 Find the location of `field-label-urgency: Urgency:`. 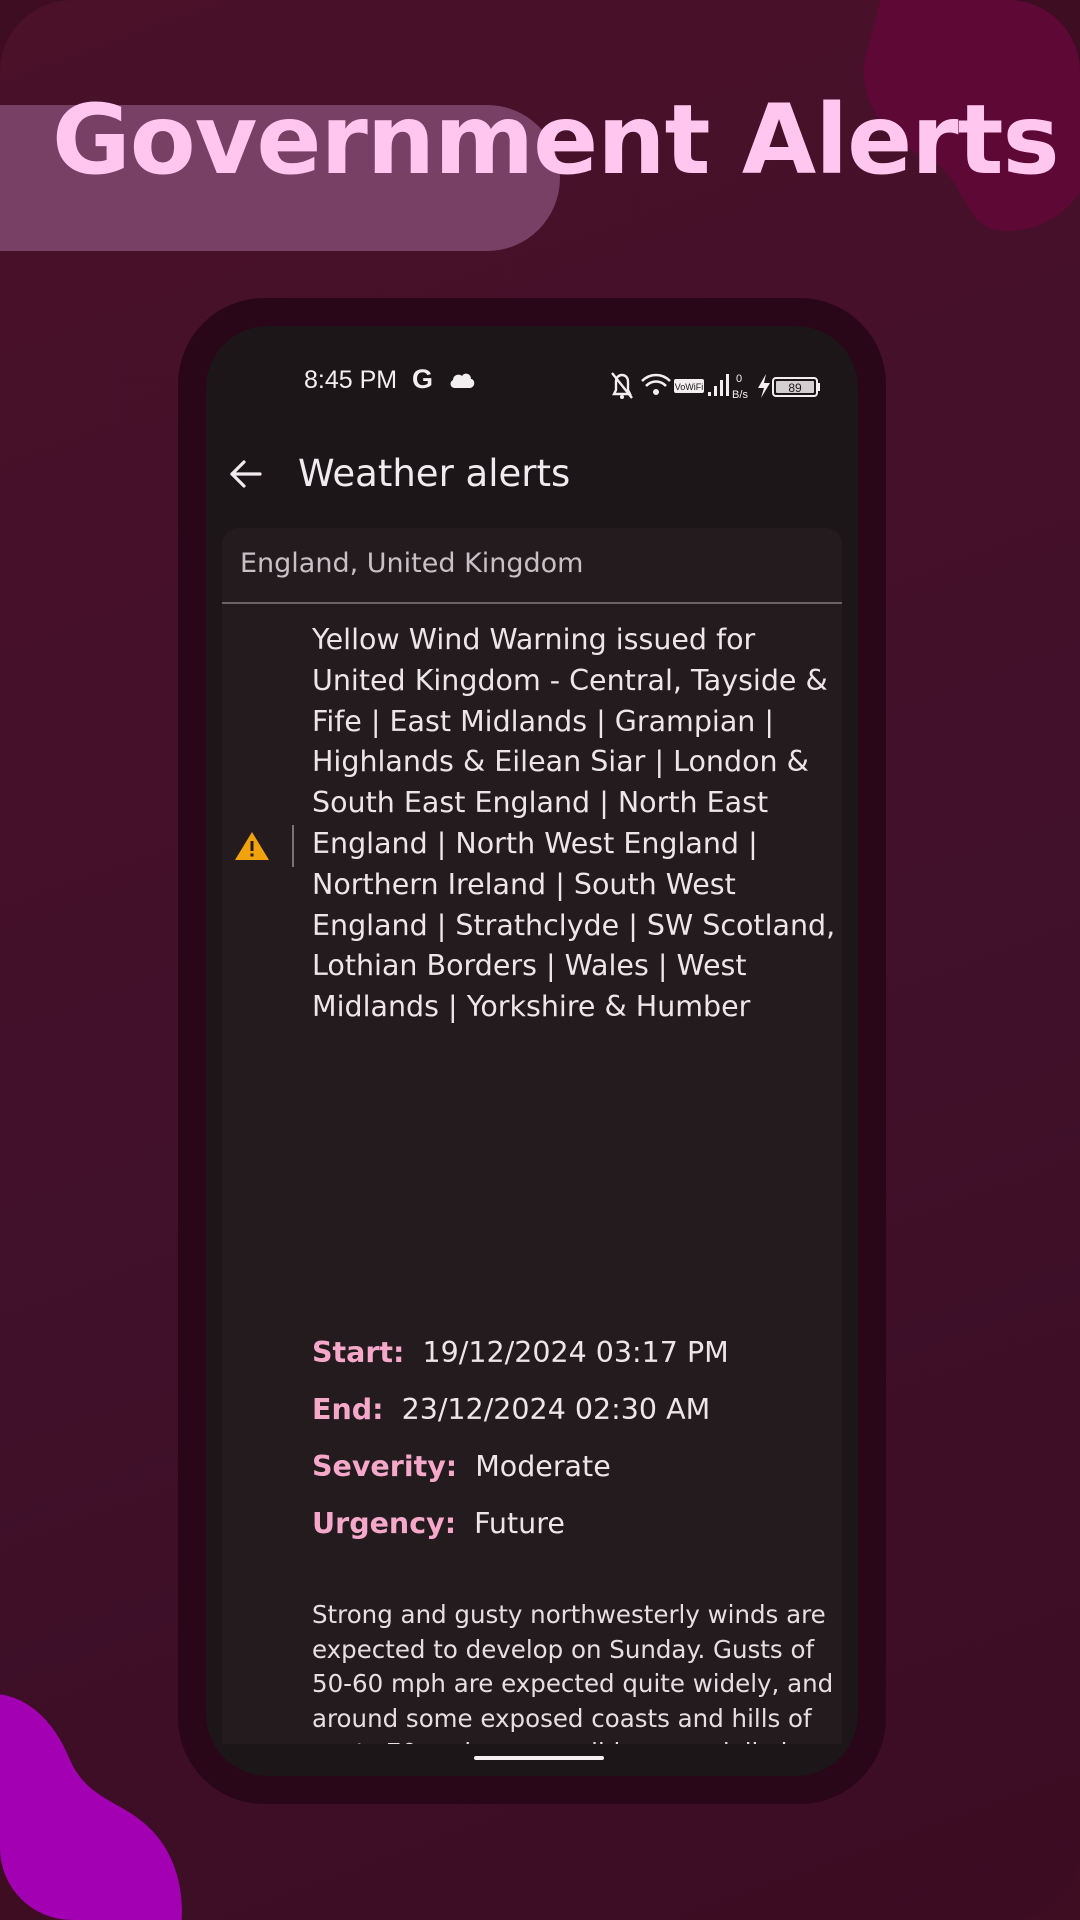

field-label-urgency: Urgency: is located at coordinates (384, 1523).